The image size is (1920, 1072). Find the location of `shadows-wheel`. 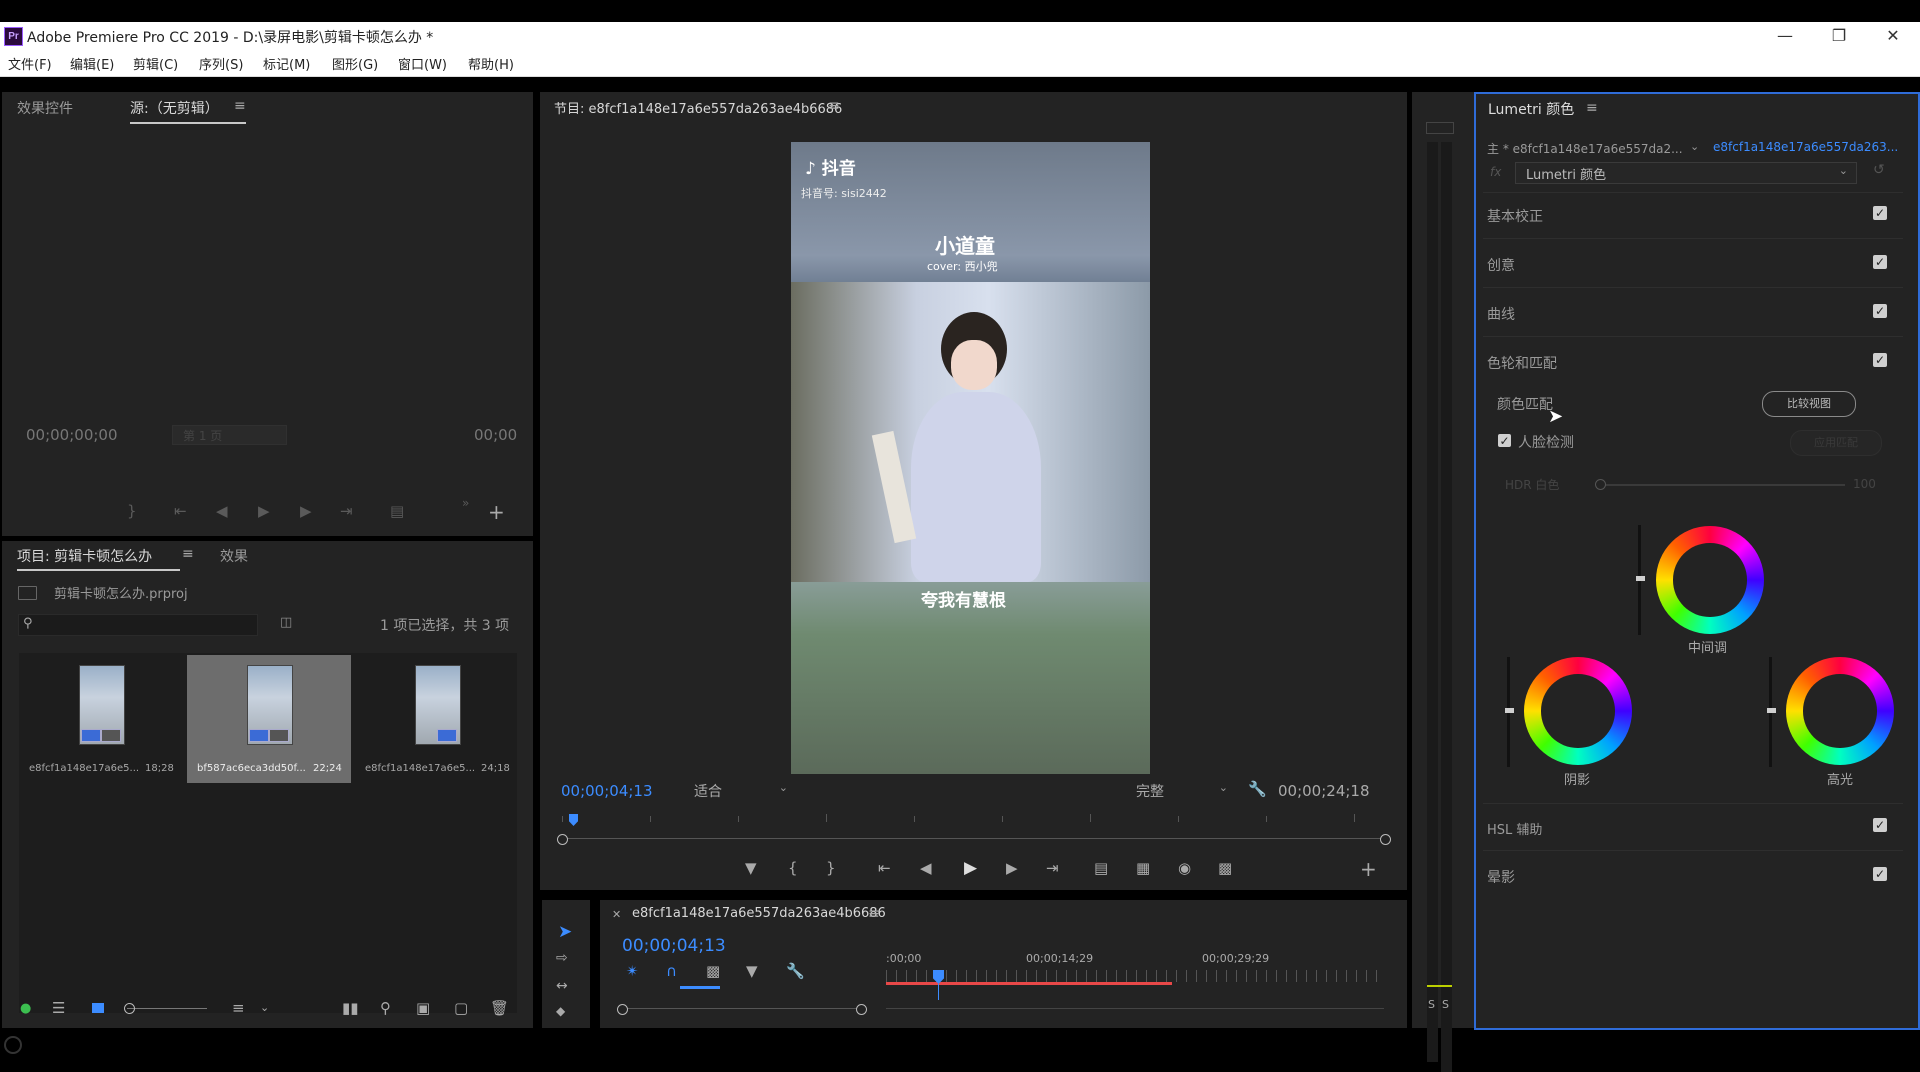

shadows-wheel is located at coordinates (1578, 711).